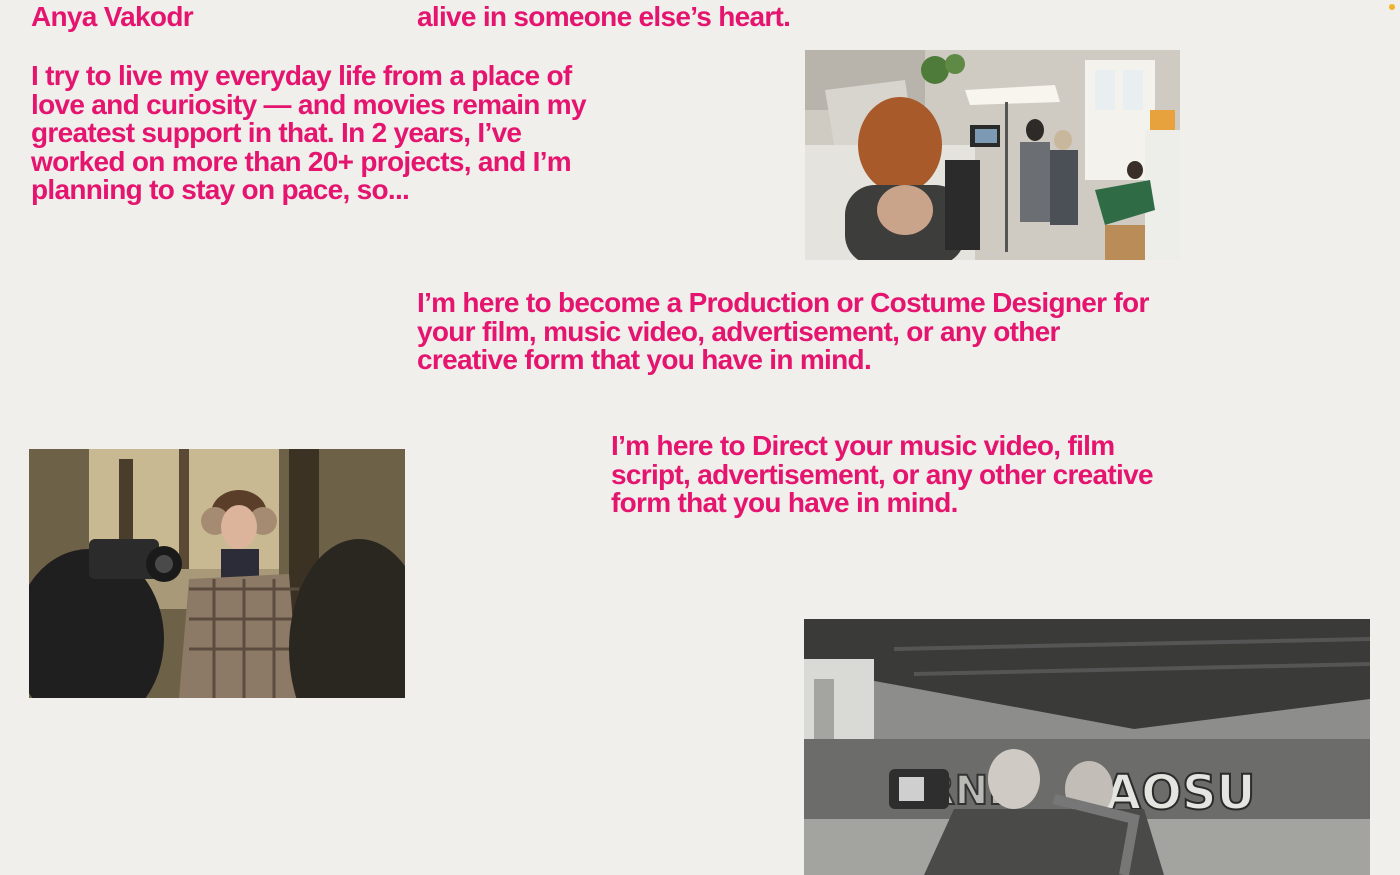 Image resolution: width=1400 pixels, height=875 pixels. What do you see at coordinates (112, 16) in the screenshot?
I see `artist-name: Anya Vakodr` at bounding box center [112, 16].